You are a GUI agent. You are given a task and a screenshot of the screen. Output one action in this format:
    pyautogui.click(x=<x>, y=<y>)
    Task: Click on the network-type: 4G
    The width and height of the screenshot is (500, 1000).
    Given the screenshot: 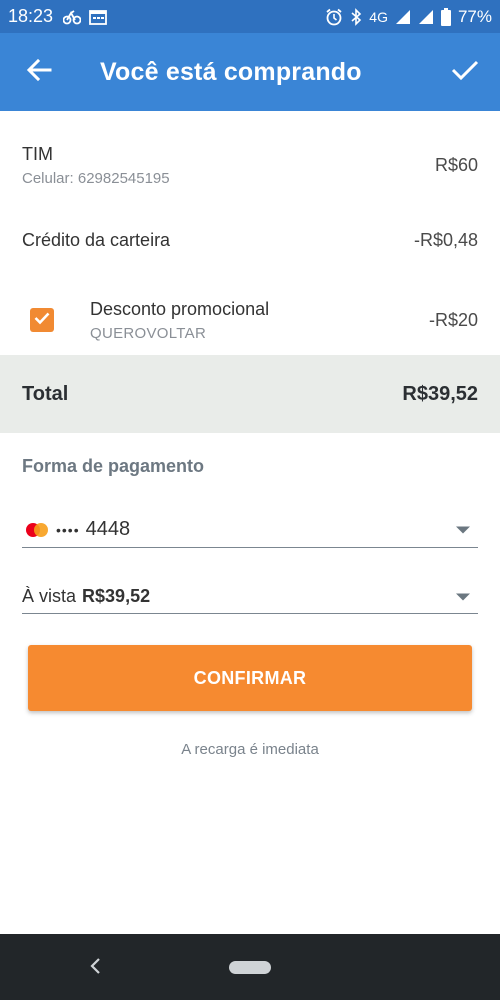 What is the action you would take?
    pyautogui.click(x=378, y=16)
    